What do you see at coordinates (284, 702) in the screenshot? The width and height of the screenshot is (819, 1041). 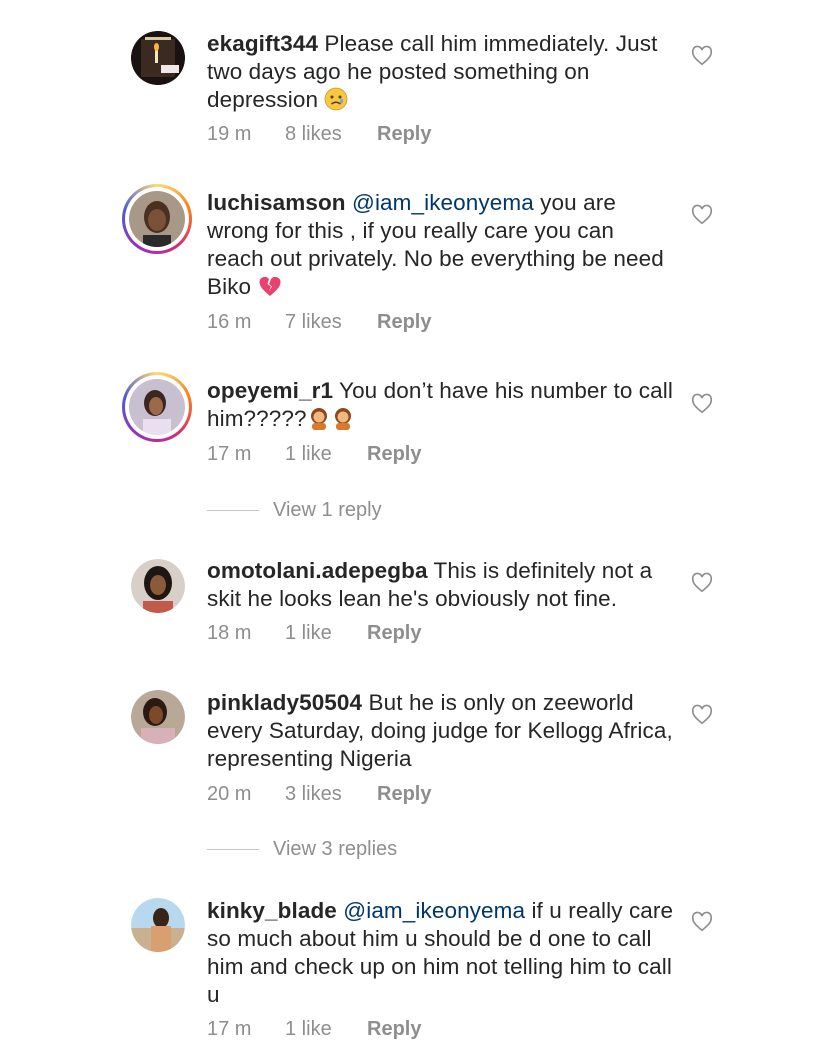 I see `comment-username: pinklady50504` at bounding box center [284, 702].